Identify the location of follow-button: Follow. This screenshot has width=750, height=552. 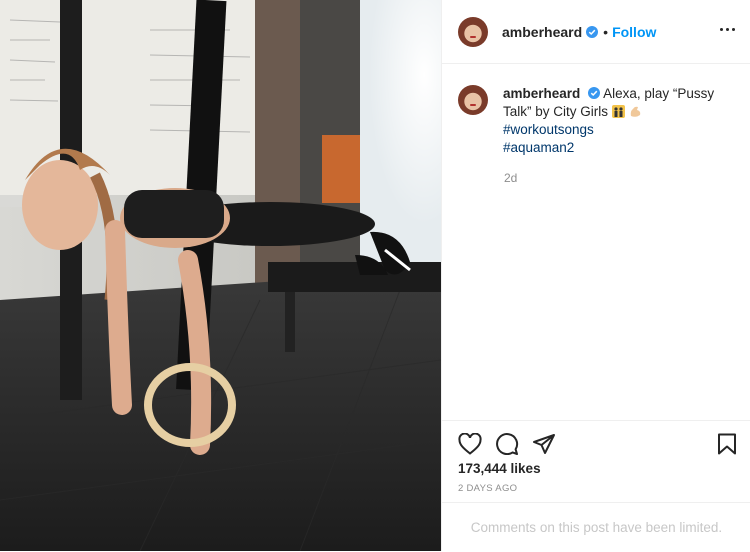
(634, 32).